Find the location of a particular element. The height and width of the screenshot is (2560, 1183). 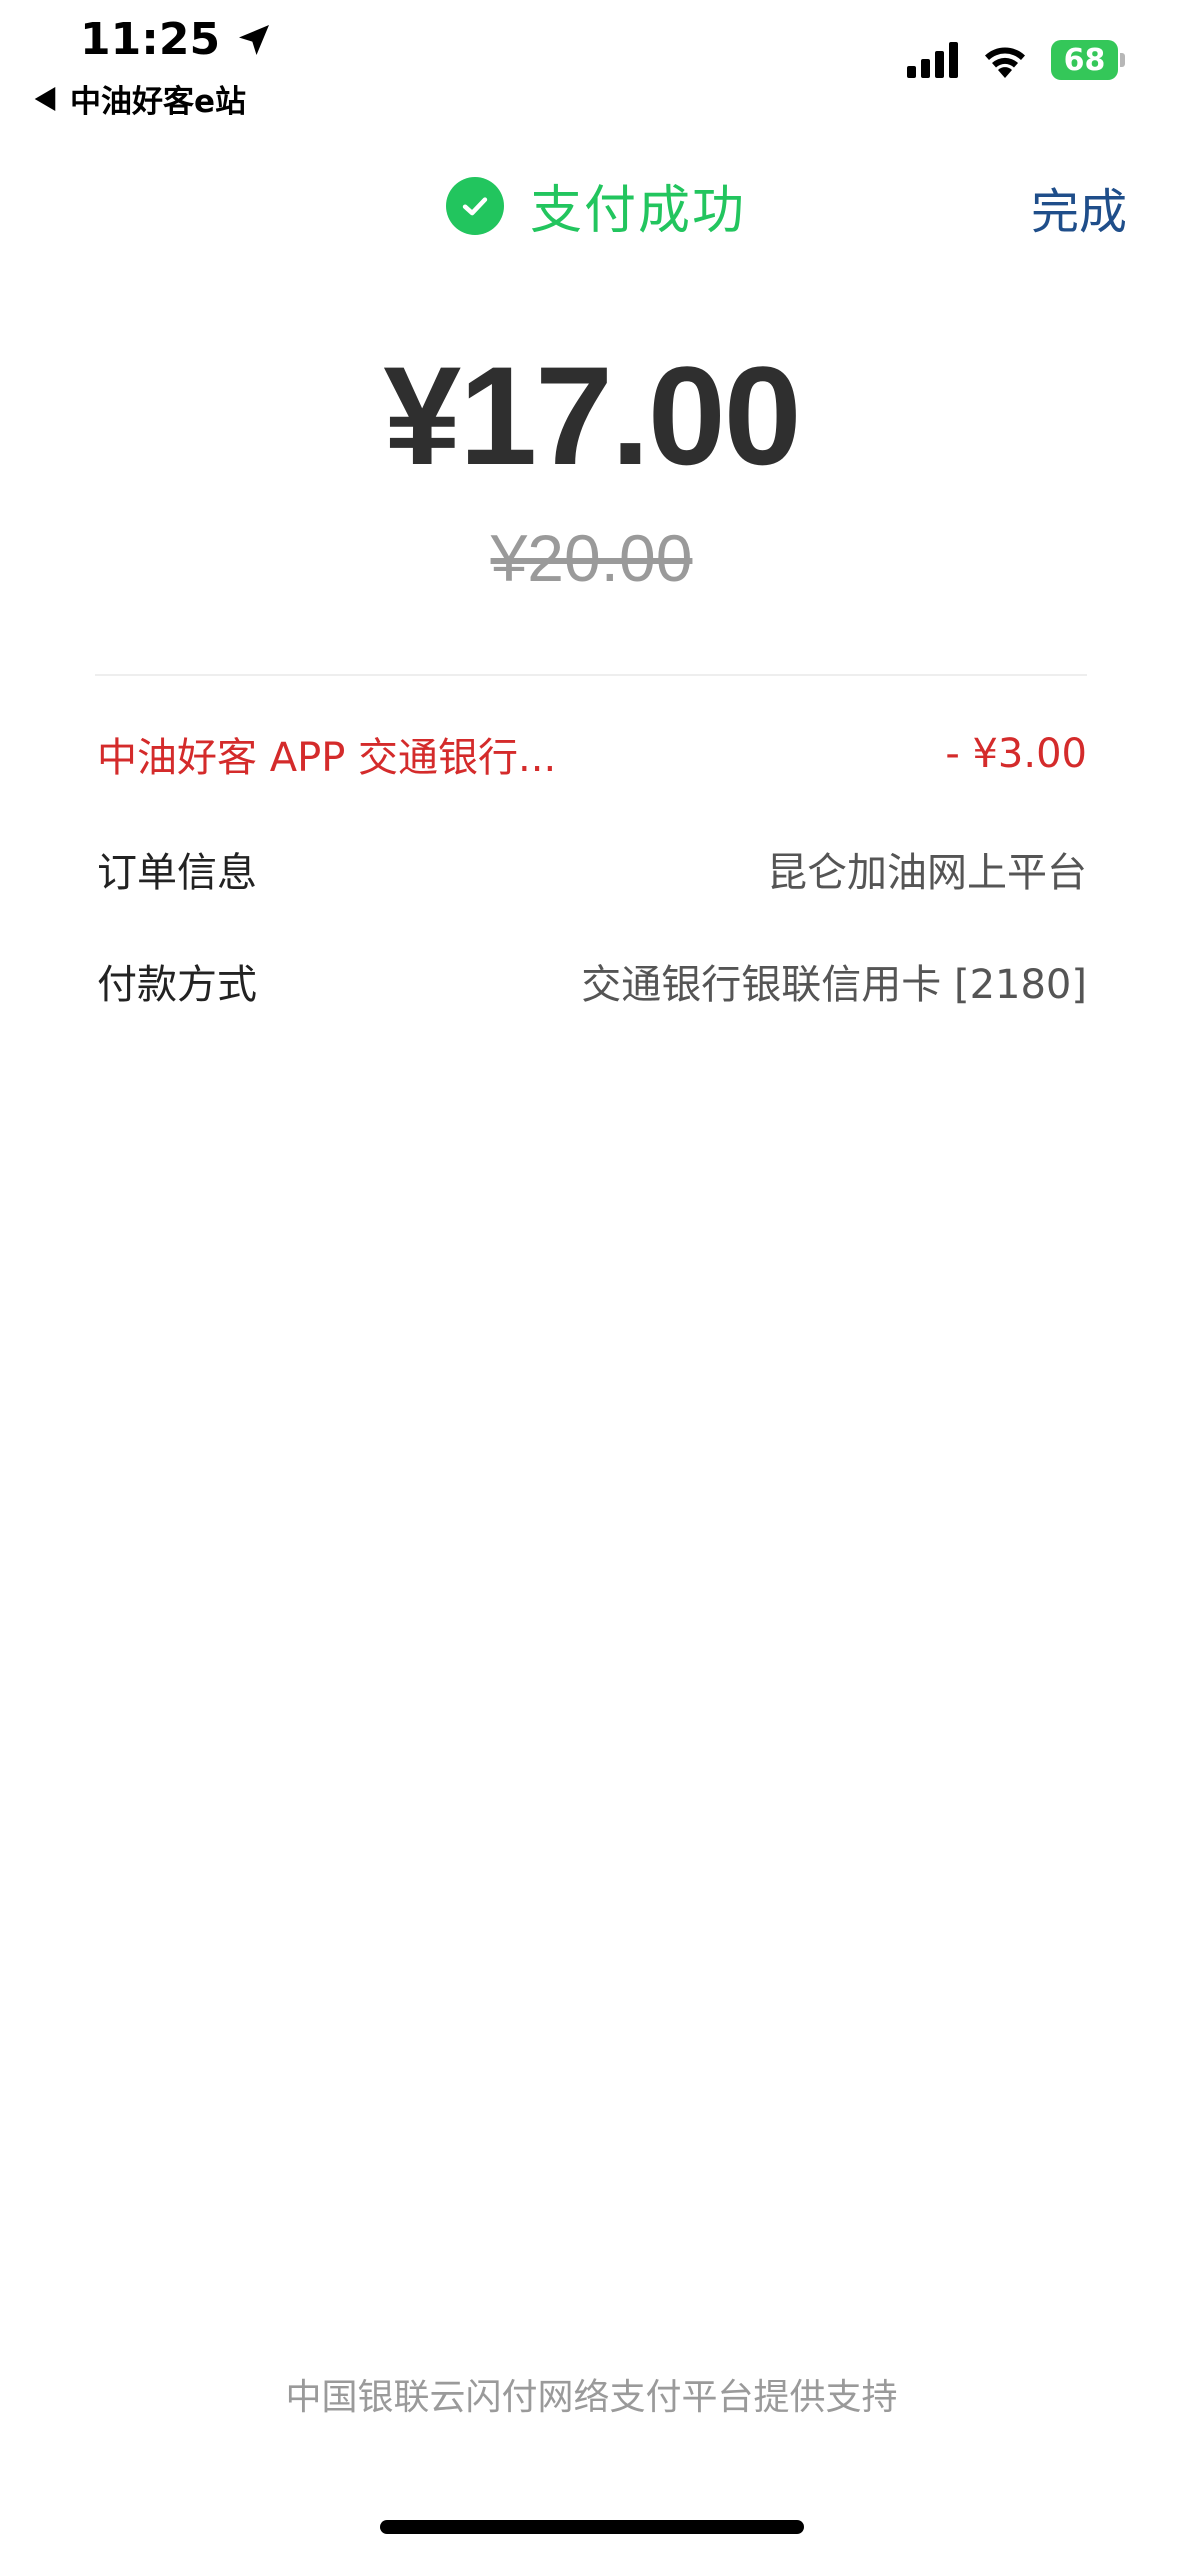

payment-method-row: 付款方式 交通银行银联信用卡 [2180] is located at coordinates (592, 981).